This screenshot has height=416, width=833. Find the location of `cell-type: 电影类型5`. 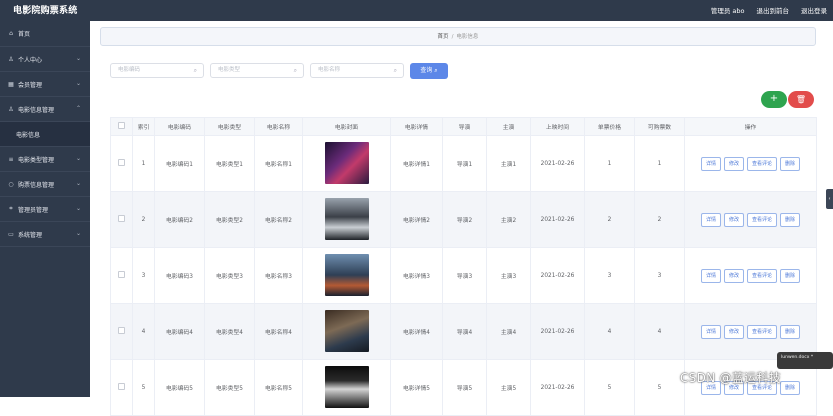

cell-type: 电影类型5 is located at coordinates (229, 387).